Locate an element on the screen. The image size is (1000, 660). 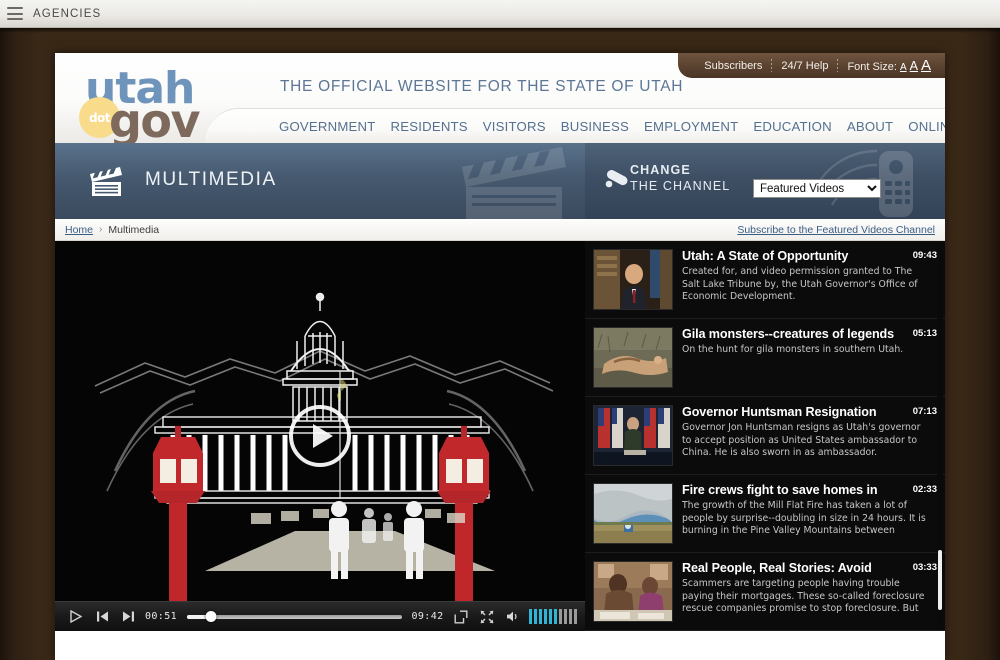
agencies-label: AGENCIES is located at coordinates (67, 14).